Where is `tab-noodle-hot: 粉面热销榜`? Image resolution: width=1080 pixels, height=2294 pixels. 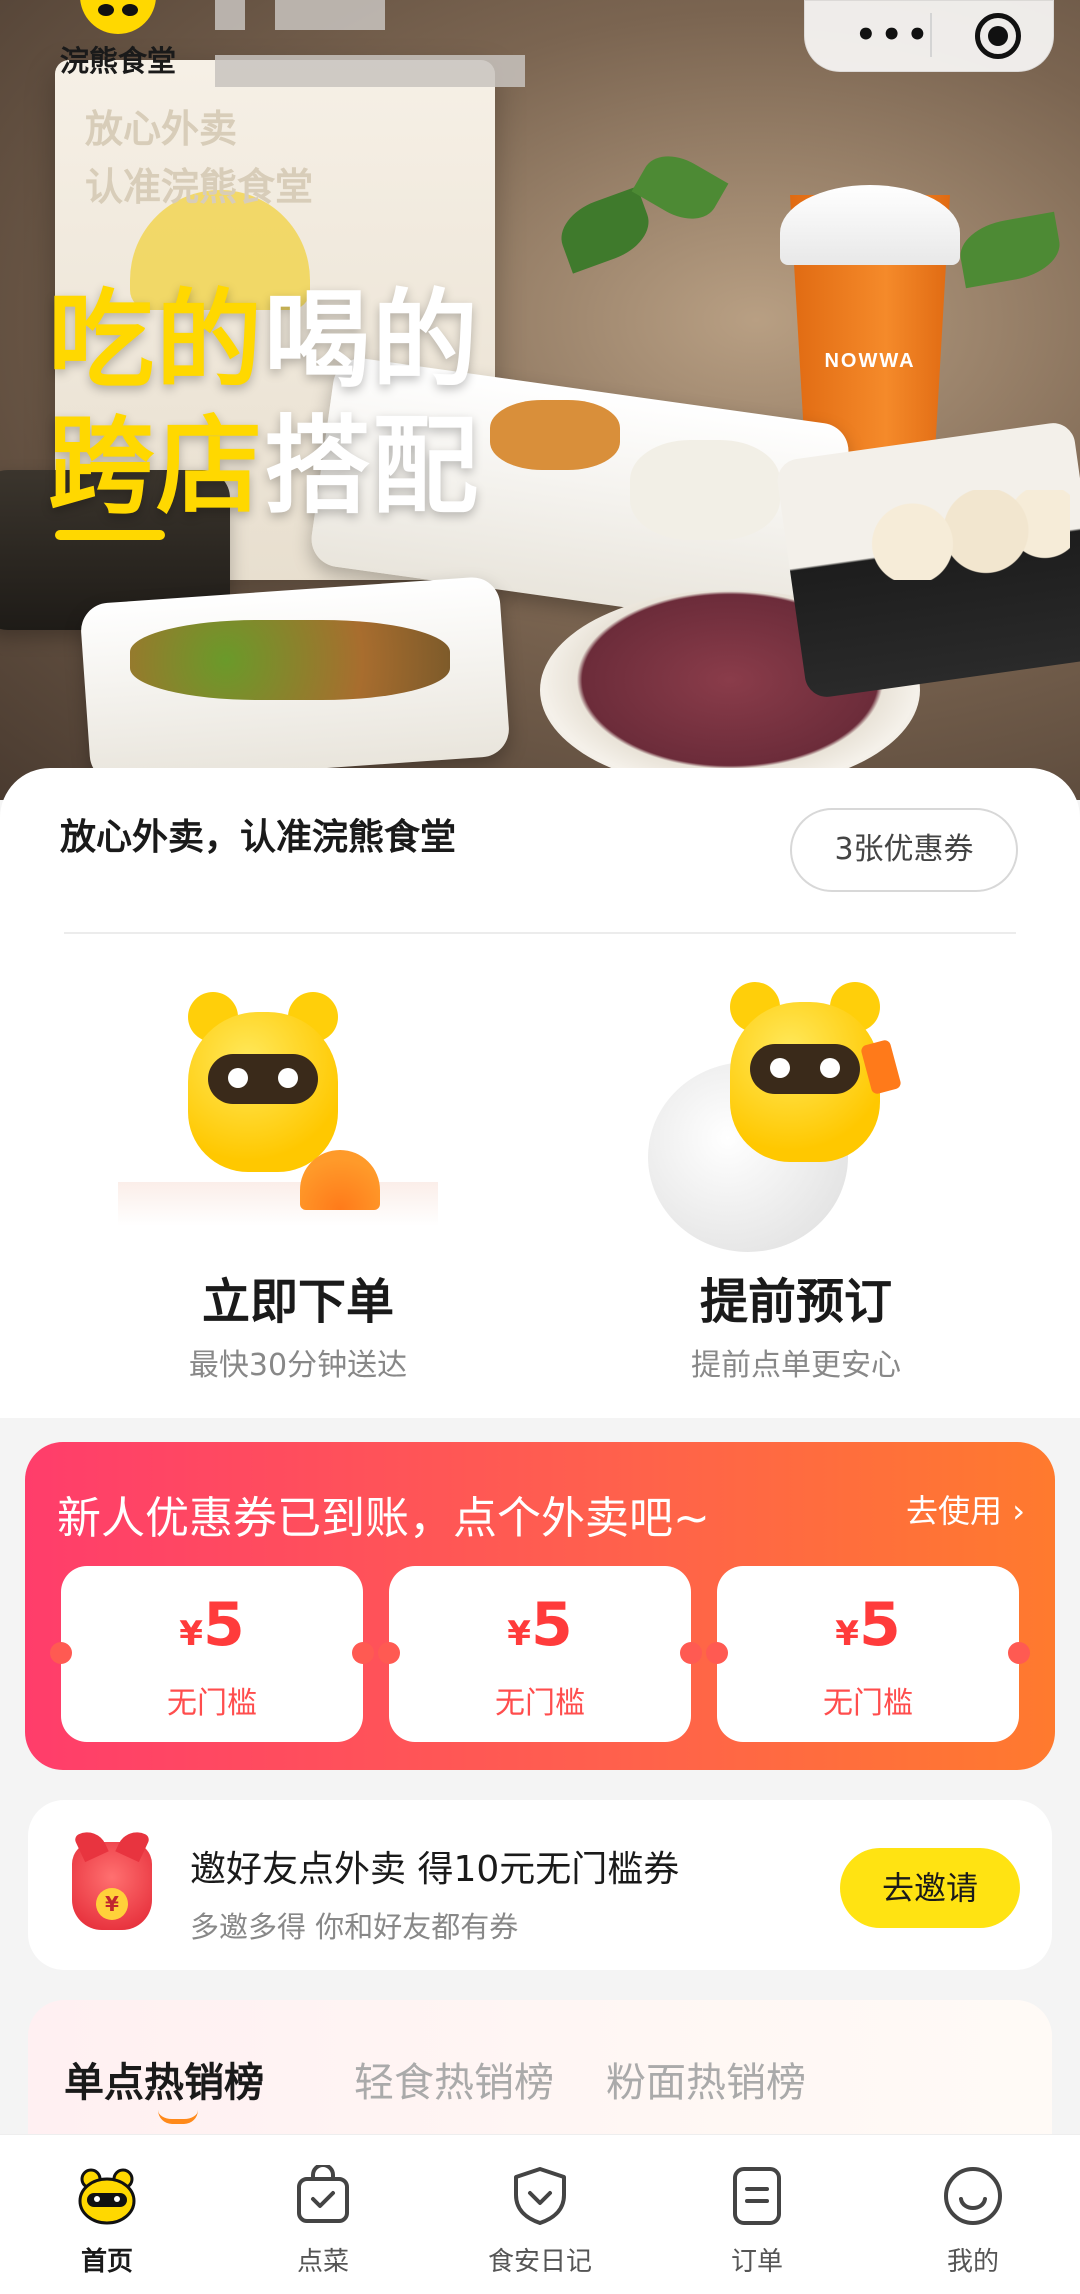 tab-noodle-hot: 粉面热销榜 is located at coordinates (706, 2079).